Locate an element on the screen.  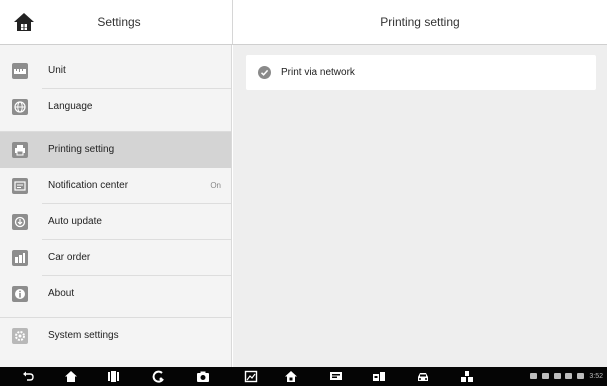
sidebar-item-label: Unit is located at coordinates (57, 70).